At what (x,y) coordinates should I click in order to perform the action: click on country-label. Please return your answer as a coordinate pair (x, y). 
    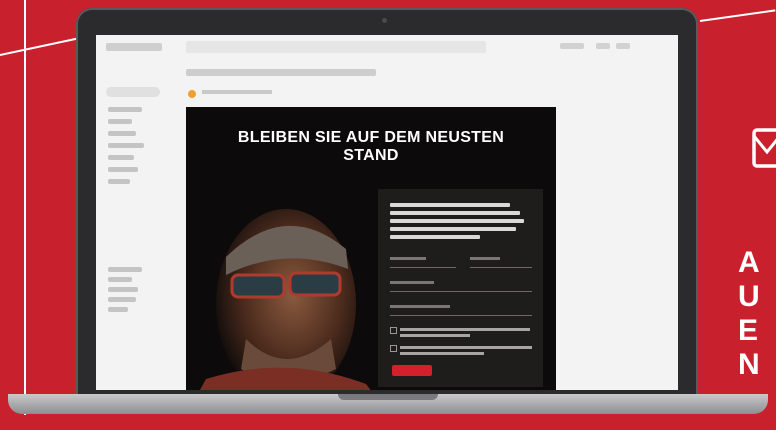
    Looking at the image, I should click on (420, 306).